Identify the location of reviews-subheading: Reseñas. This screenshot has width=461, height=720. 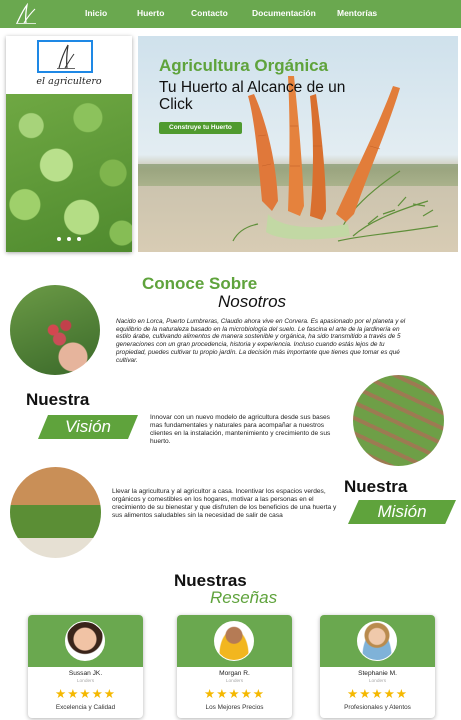
(244, 597).